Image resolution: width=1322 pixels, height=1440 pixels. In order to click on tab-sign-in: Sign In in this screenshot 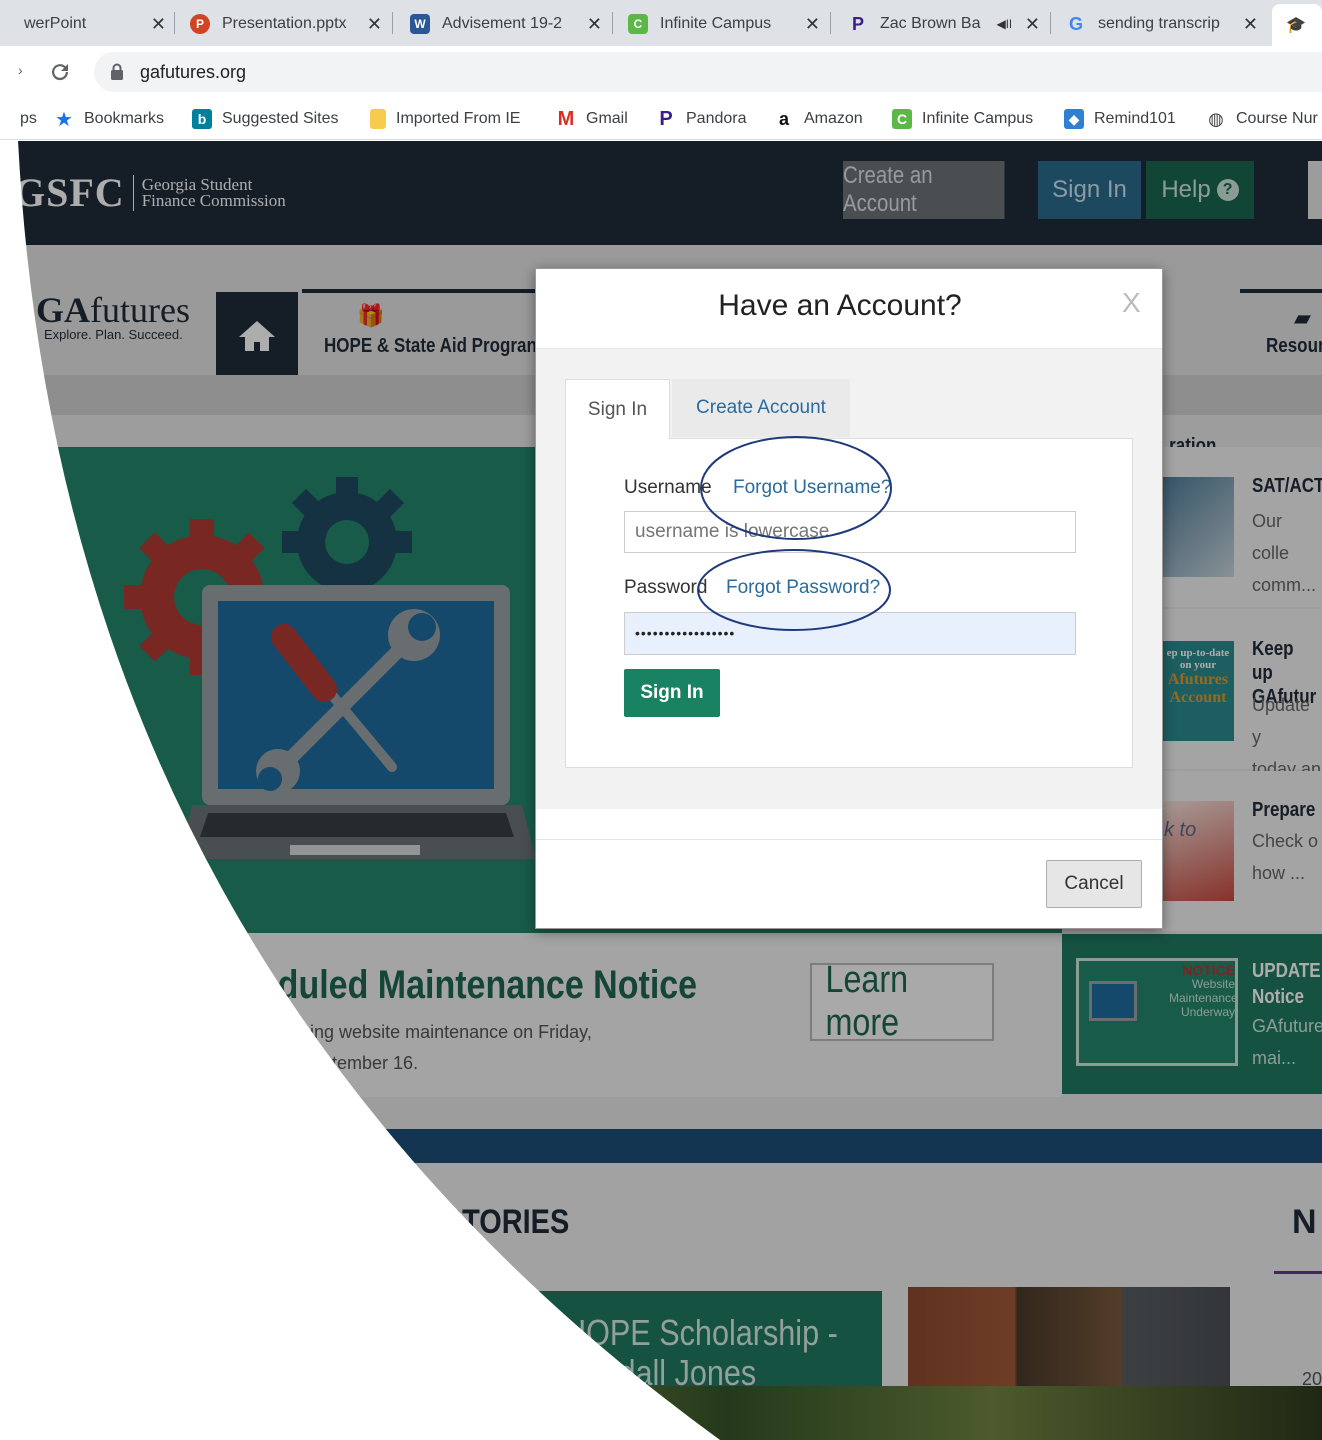, I will do `click(617, 409)`.